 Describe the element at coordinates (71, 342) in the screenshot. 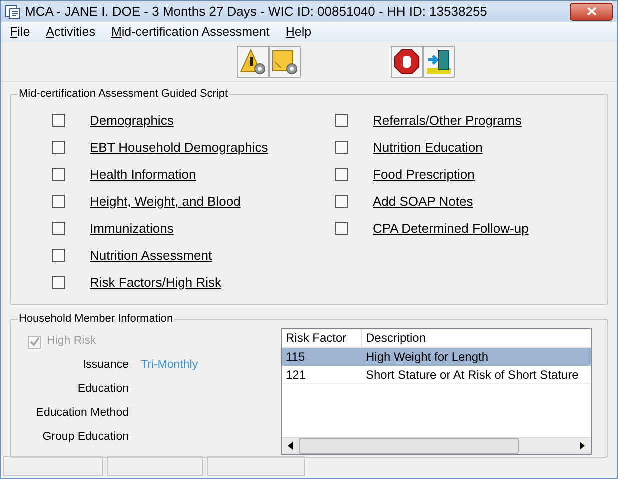

I see `high-risk-label: High Risk` at that location.